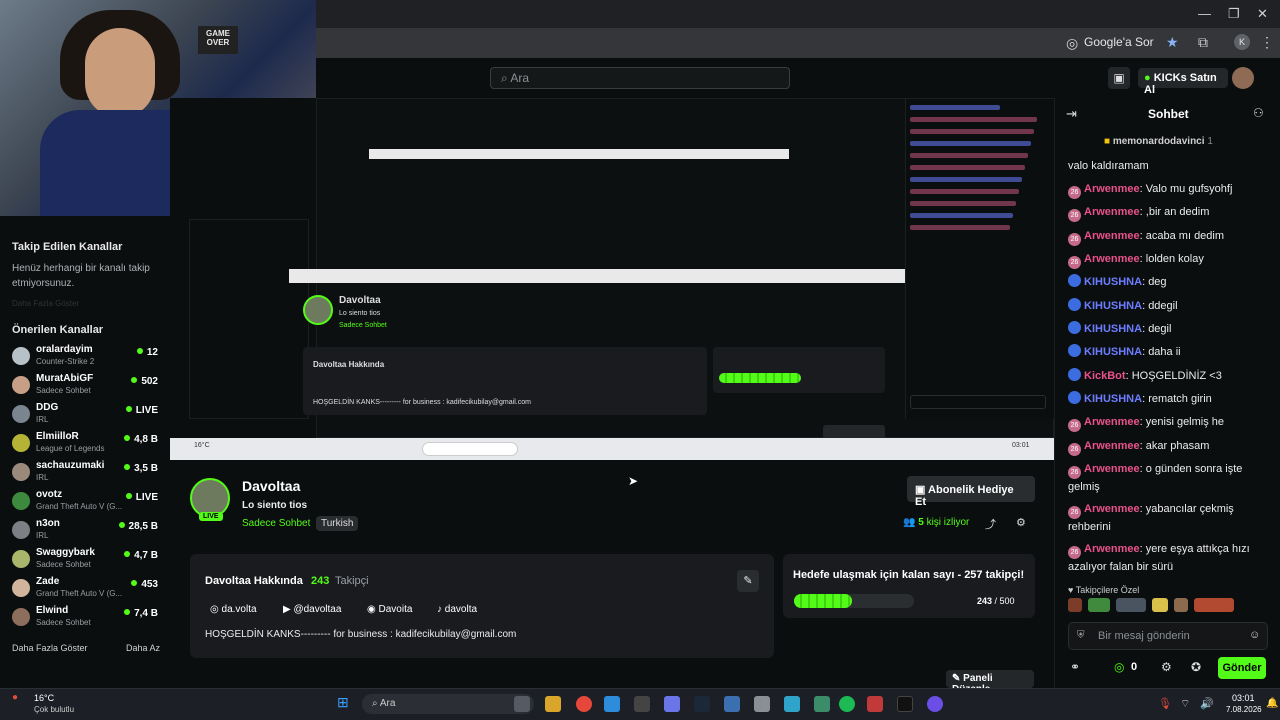  I want to click on sidebar-channel-muratabigf: MuratAbiGF Sadece Sohbet 502, so click(87, 386).